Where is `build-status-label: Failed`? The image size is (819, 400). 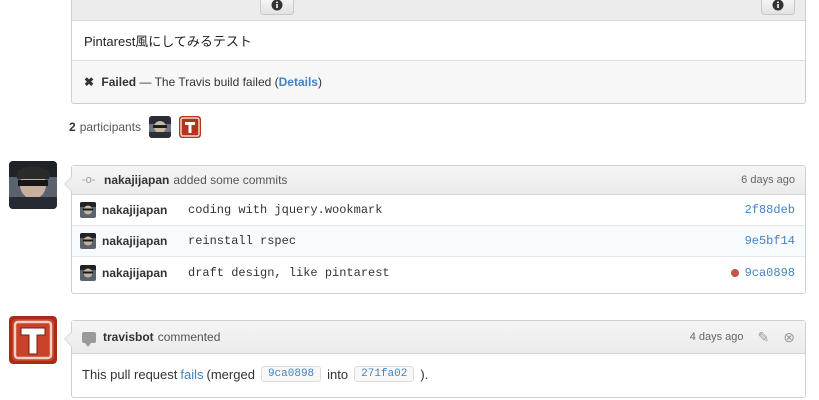 build-status-label: Failed is located at coordinates (119, 82).